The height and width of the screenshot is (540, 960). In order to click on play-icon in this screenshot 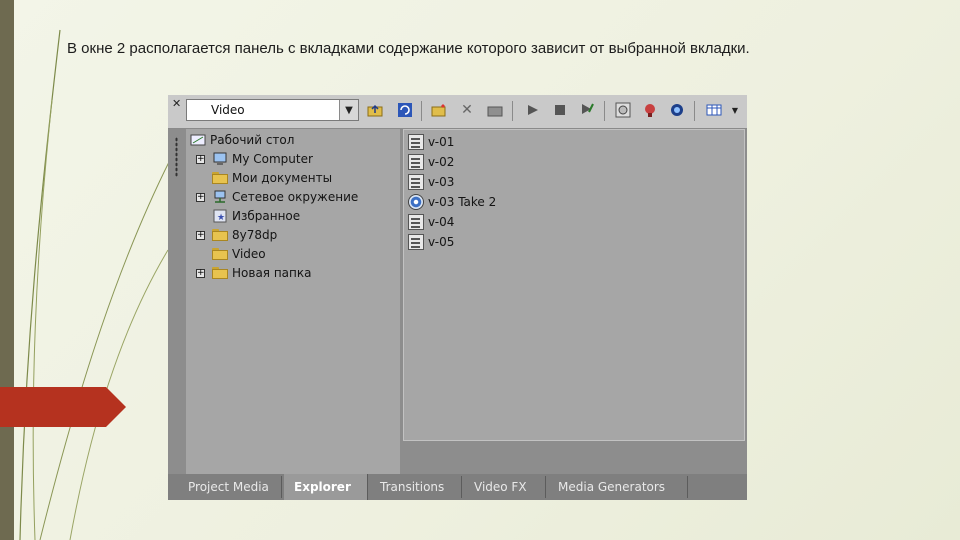, I will do `click(533, 110)`.